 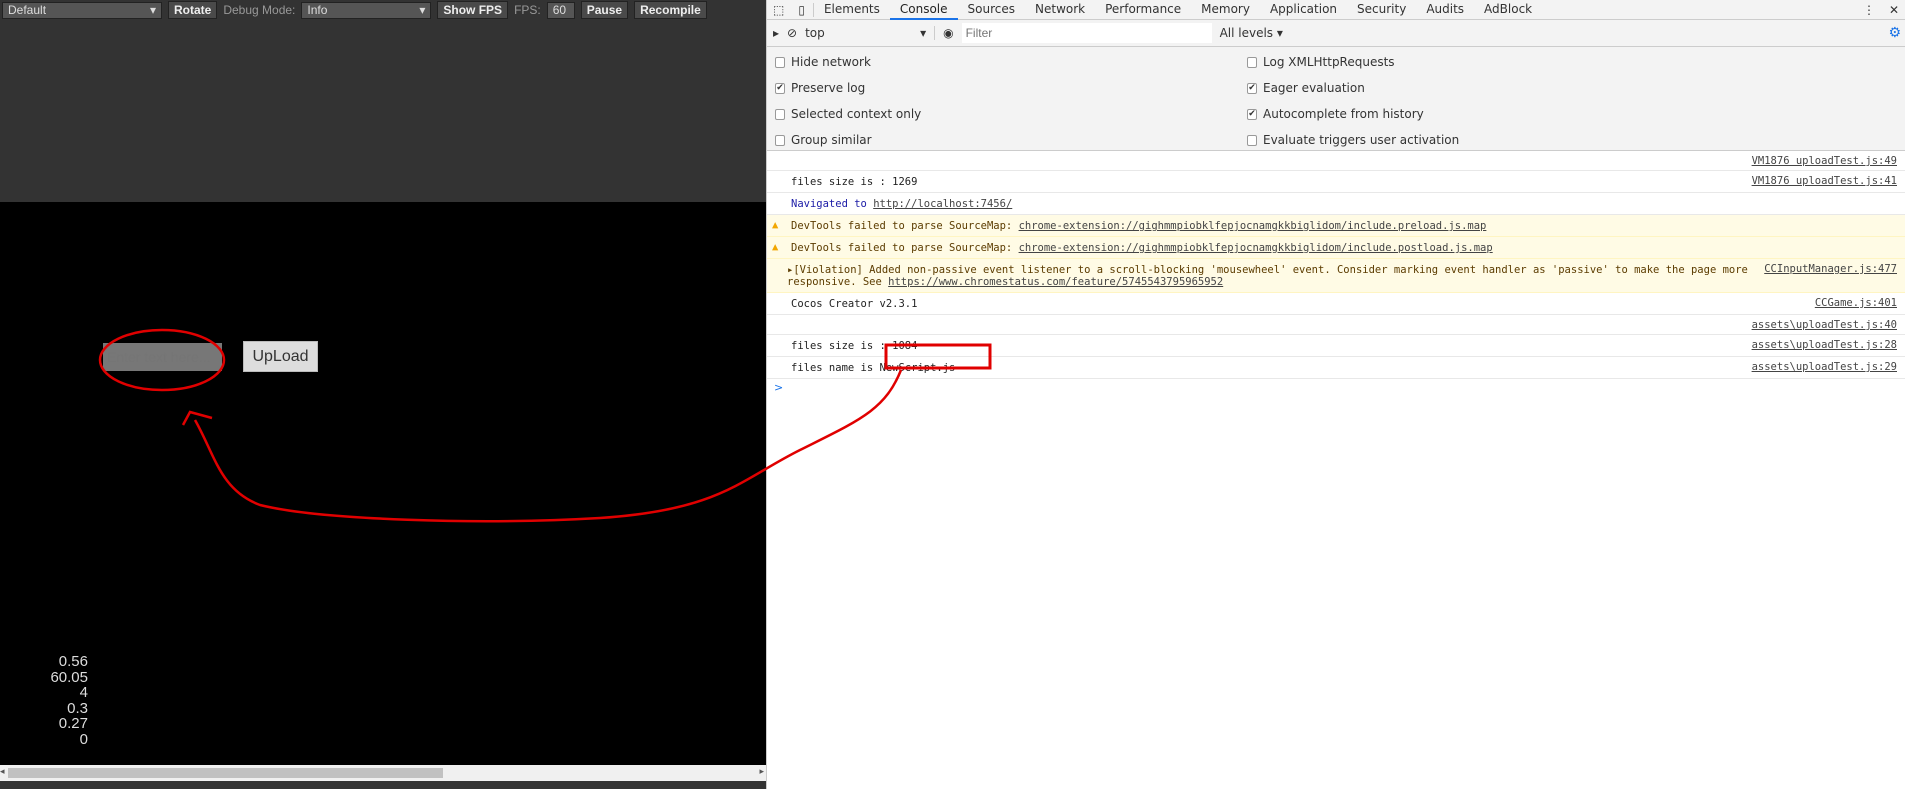 I want to click on option-checkbox: ✔ Autocomplete from history, so click(x=1335, y=114).